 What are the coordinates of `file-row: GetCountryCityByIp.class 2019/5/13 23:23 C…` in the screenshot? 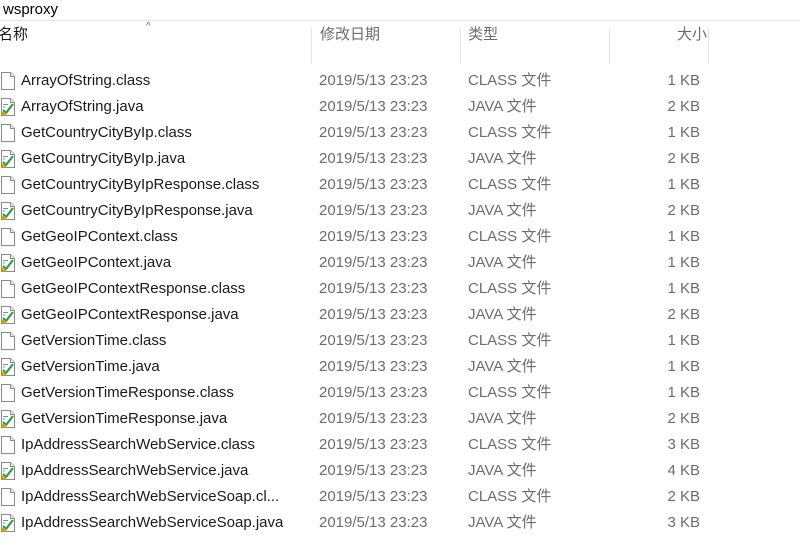 It's located at (400, 133).